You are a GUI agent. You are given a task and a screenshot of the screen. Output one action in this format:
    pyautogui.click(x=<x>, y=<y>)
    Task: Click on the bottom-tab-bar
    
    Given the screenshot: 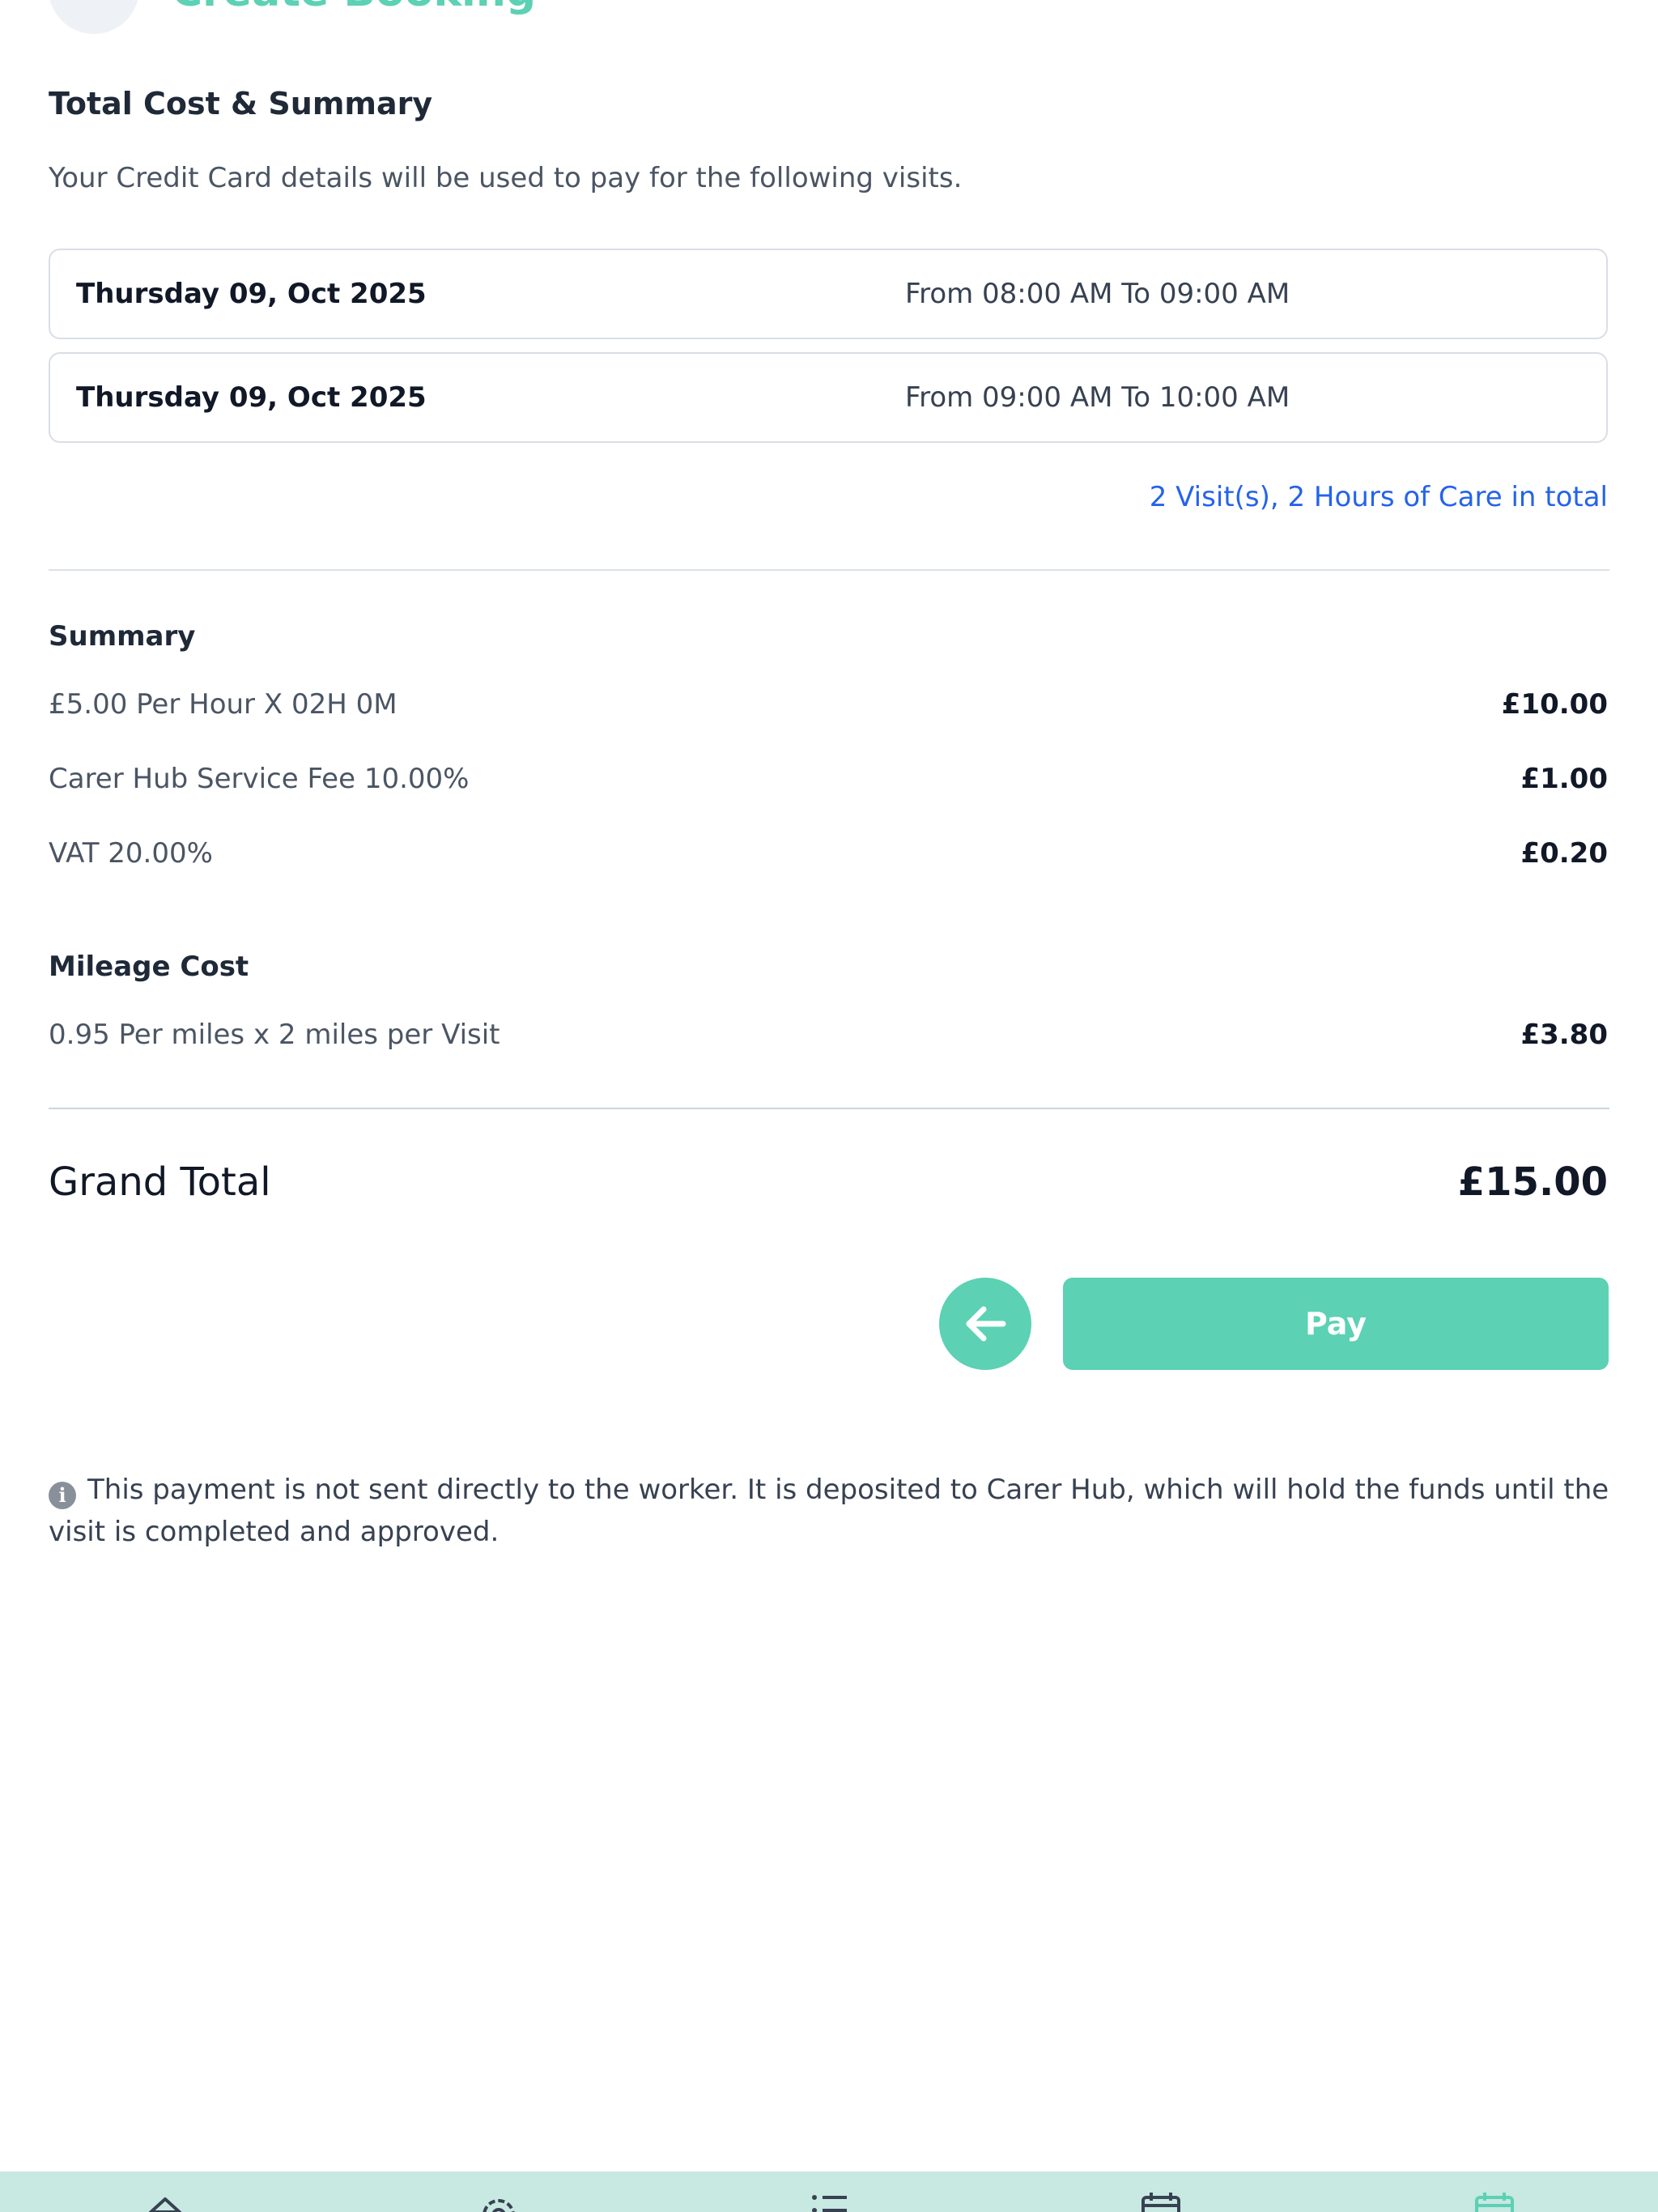 What is the action you would take?
    pyautogui.click(x=829, y=2192)
    